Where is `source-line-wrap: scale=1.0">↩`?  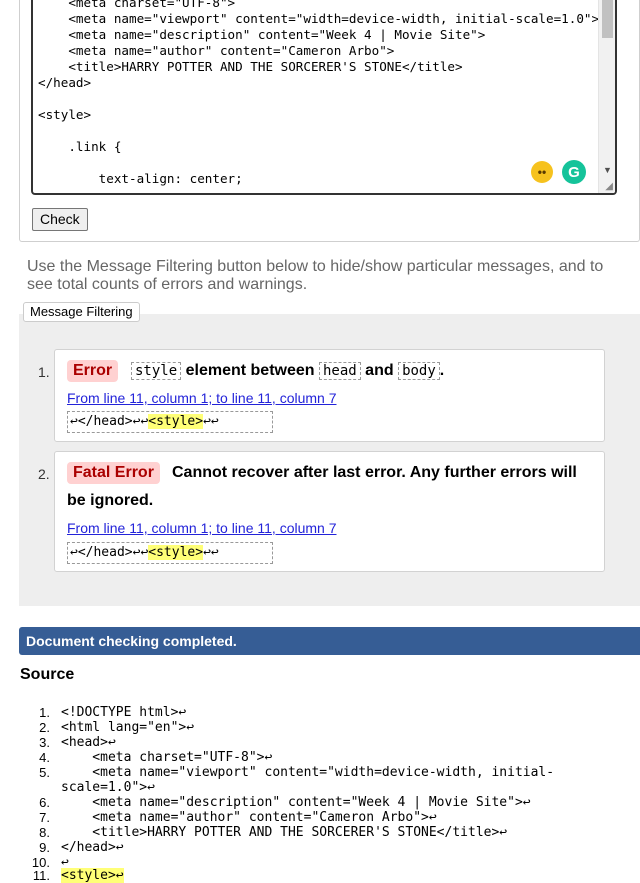 source-line-wrap: scale=1.0">↩ is located at coordinates (108, 787).